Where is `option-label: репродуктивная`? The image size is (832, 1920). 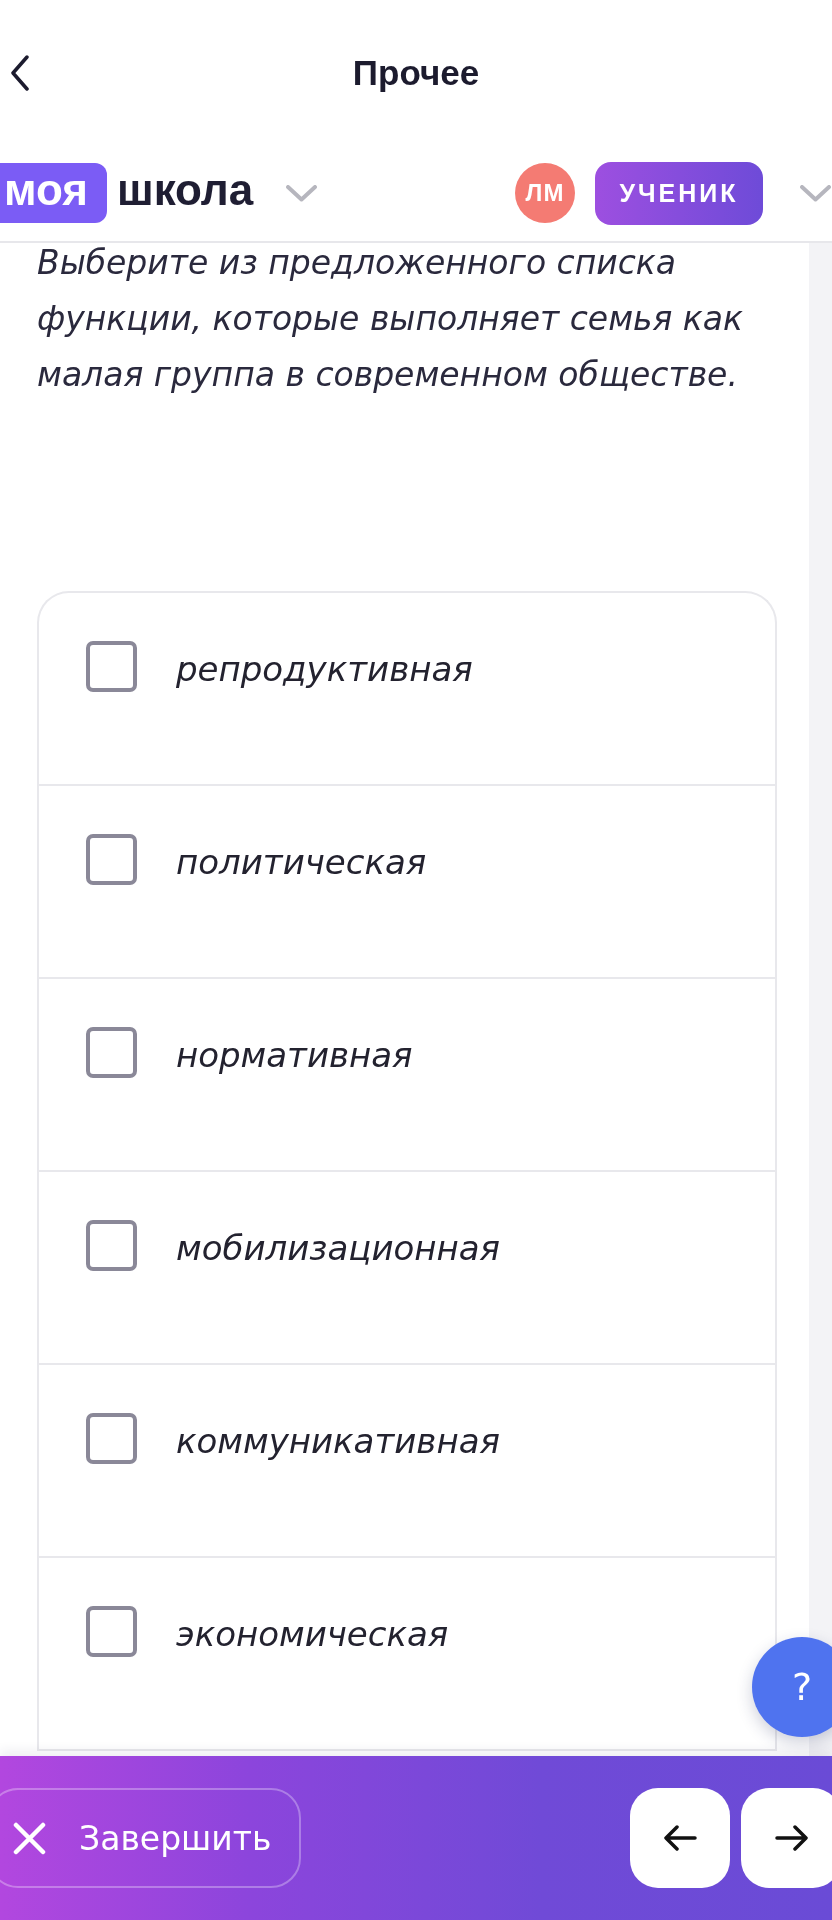
option-label: репродуктивная is located at coordinates (324, 669).